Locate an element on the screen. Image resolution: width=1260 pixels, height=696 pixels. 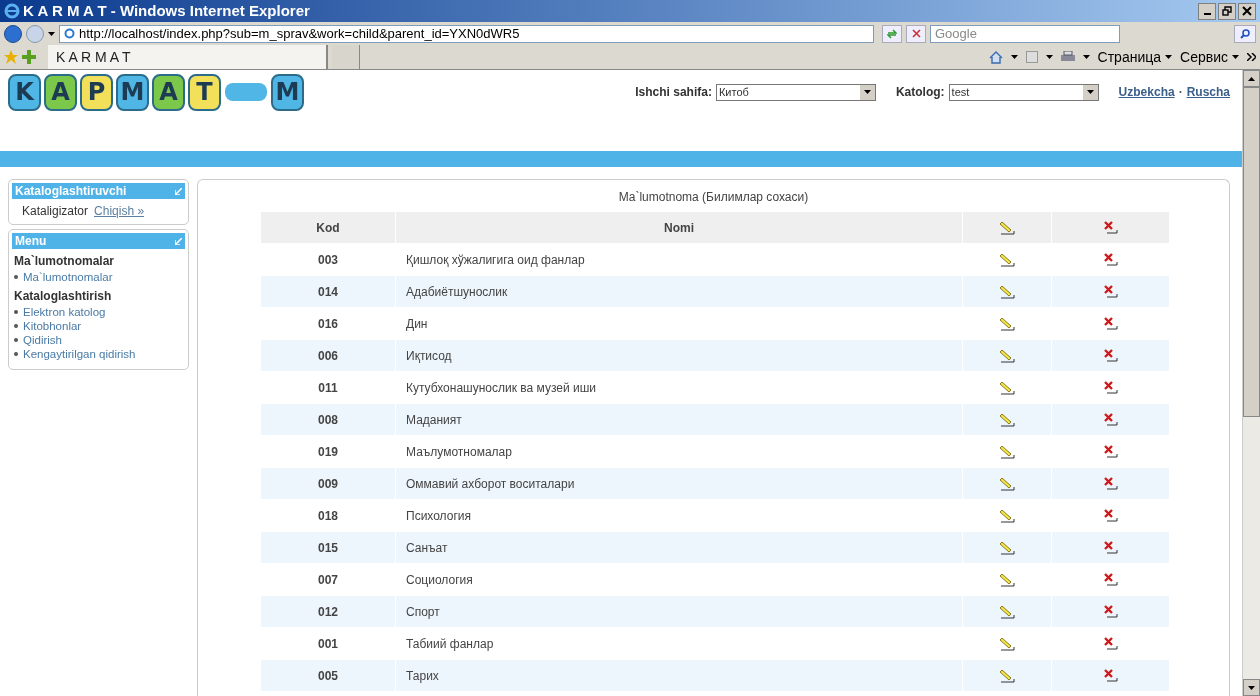
language-link: Ruscha is located at coordinates (1208, 92).